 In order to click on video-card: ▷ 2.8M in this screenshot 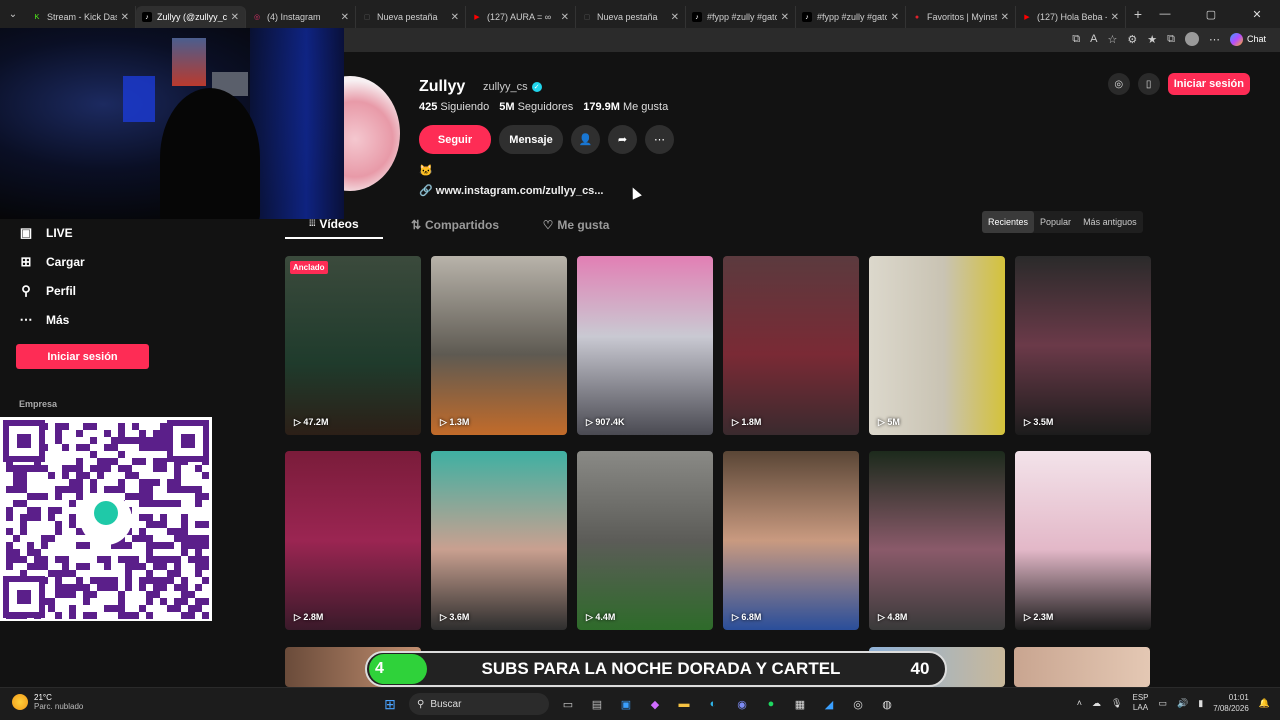, I will do `click(353, 540)`.